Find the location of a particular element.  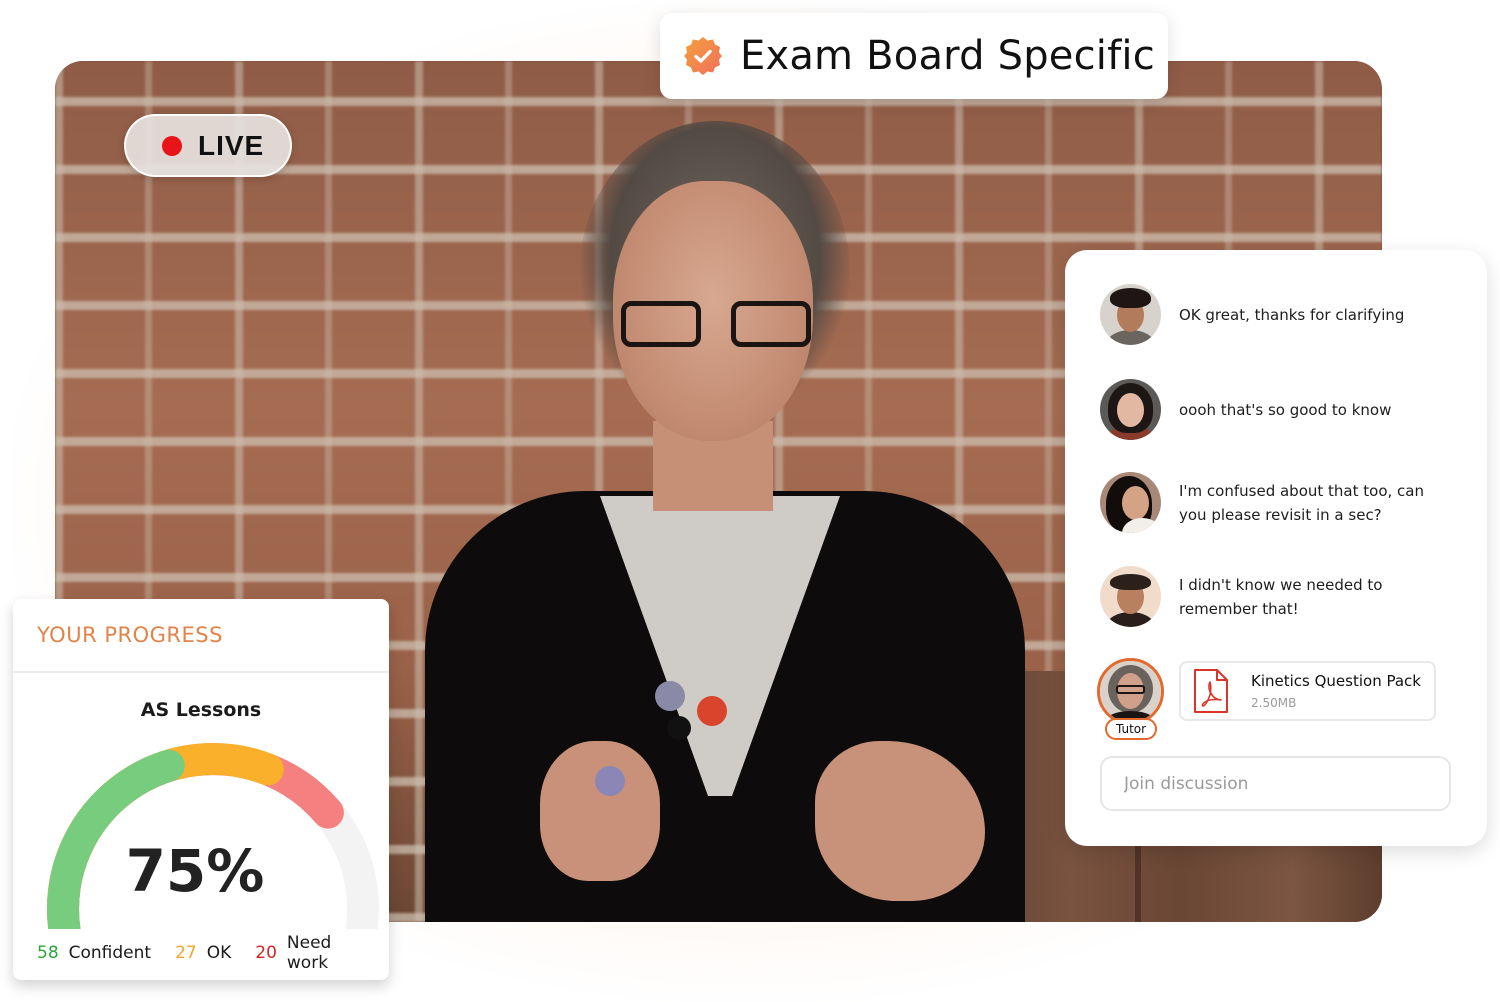

legend-item-need-work: 20 Need work is located at coordinates (315, 953).